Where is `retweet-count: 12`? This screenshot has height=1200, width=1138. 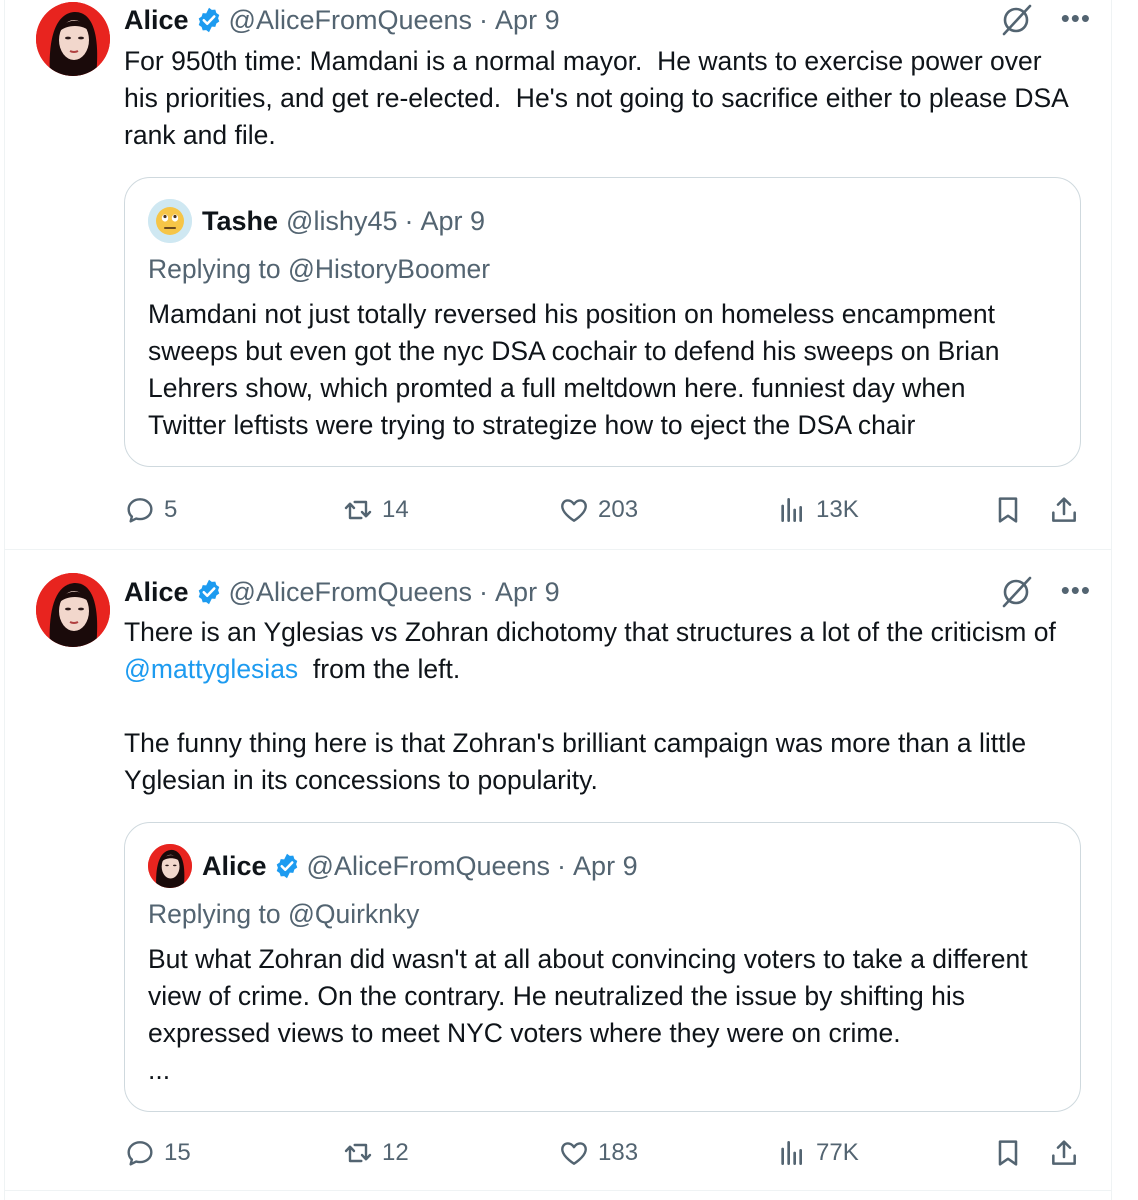 retweet-count: 12 is located at coordinates (395, 1152).